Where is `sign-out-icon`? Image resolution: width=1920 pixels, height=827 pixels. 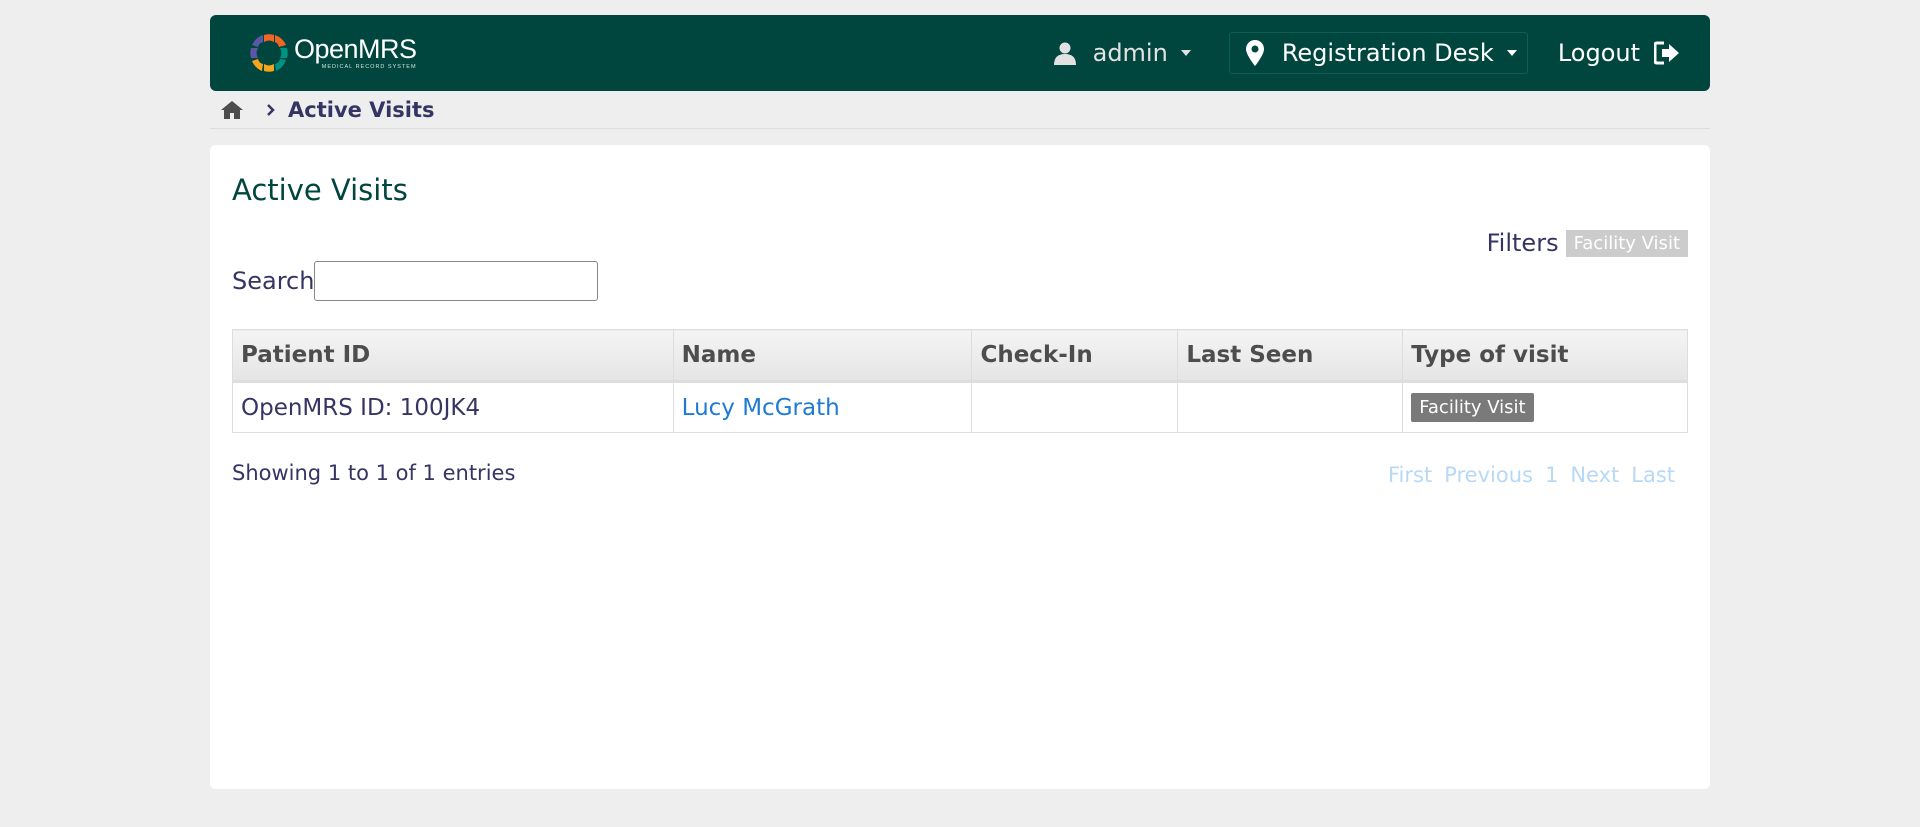 sign-out-icon is located at coordinates (1666, 53).